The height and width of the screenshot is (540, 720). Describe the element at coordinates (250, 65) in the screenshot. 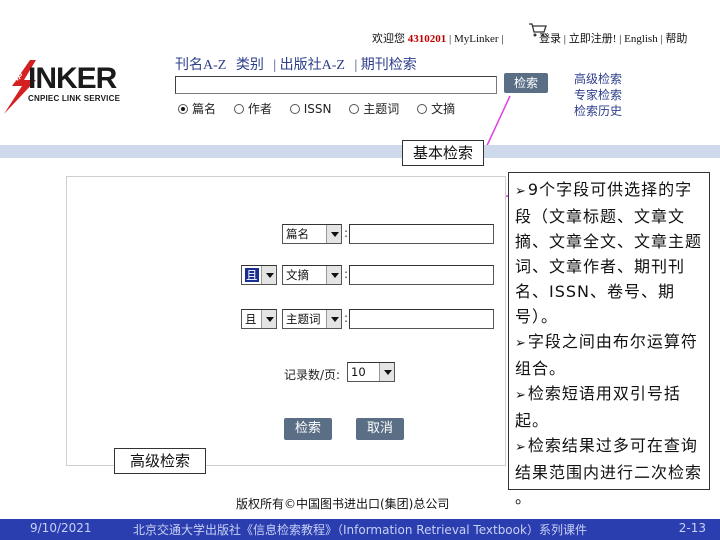

I see `nav-item-category: 类别` at that location.